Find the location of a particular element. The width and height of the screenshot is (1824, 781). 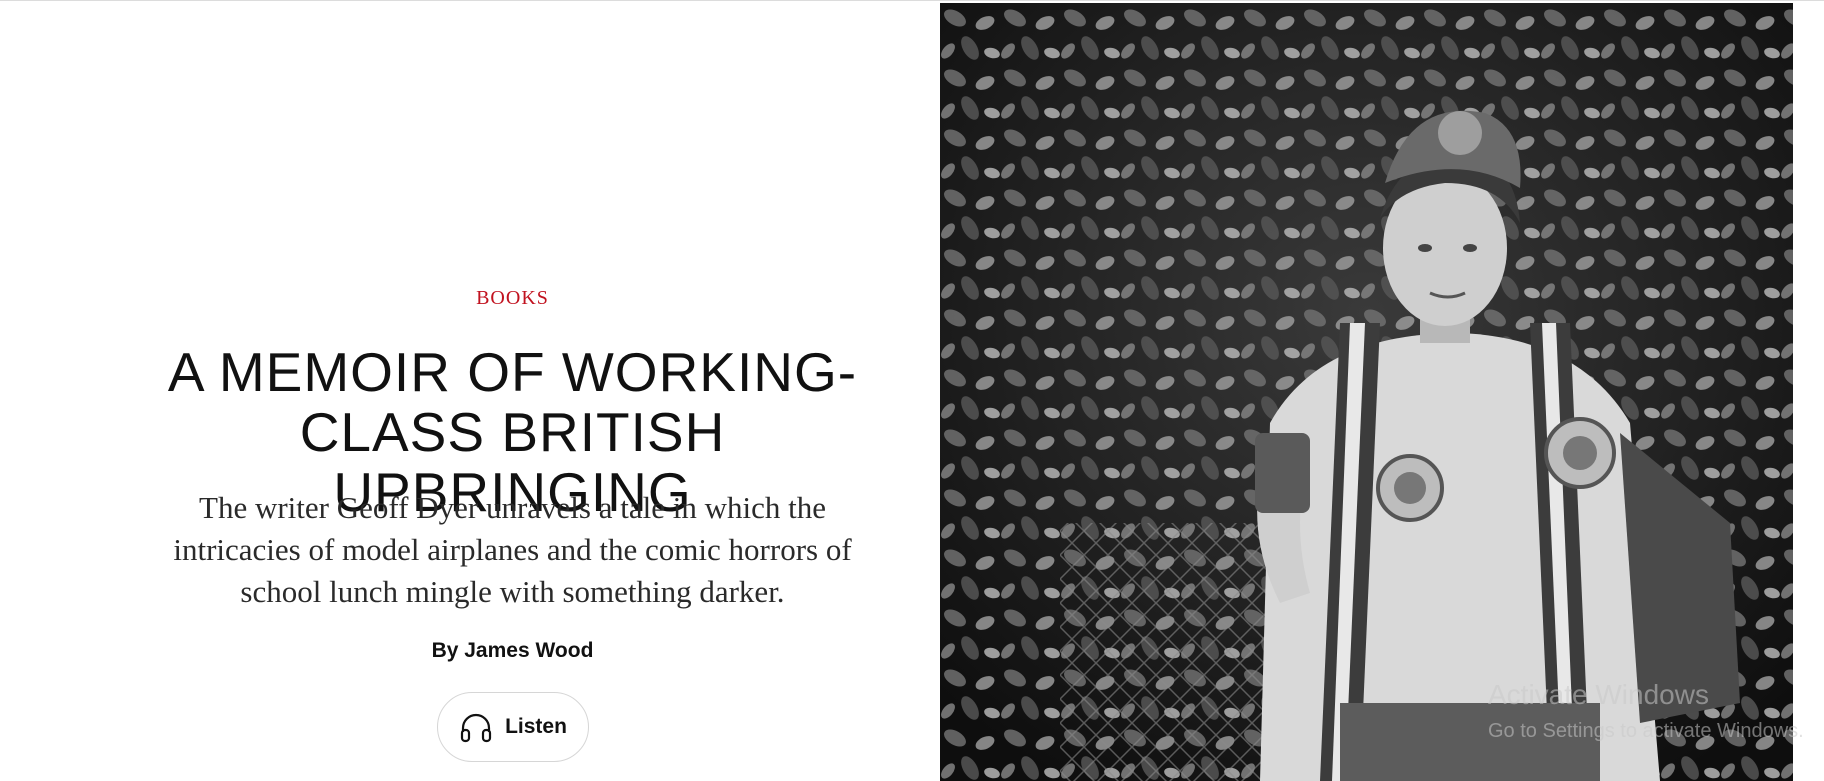

listen-button: Listen is located at coordinates (513, 727).